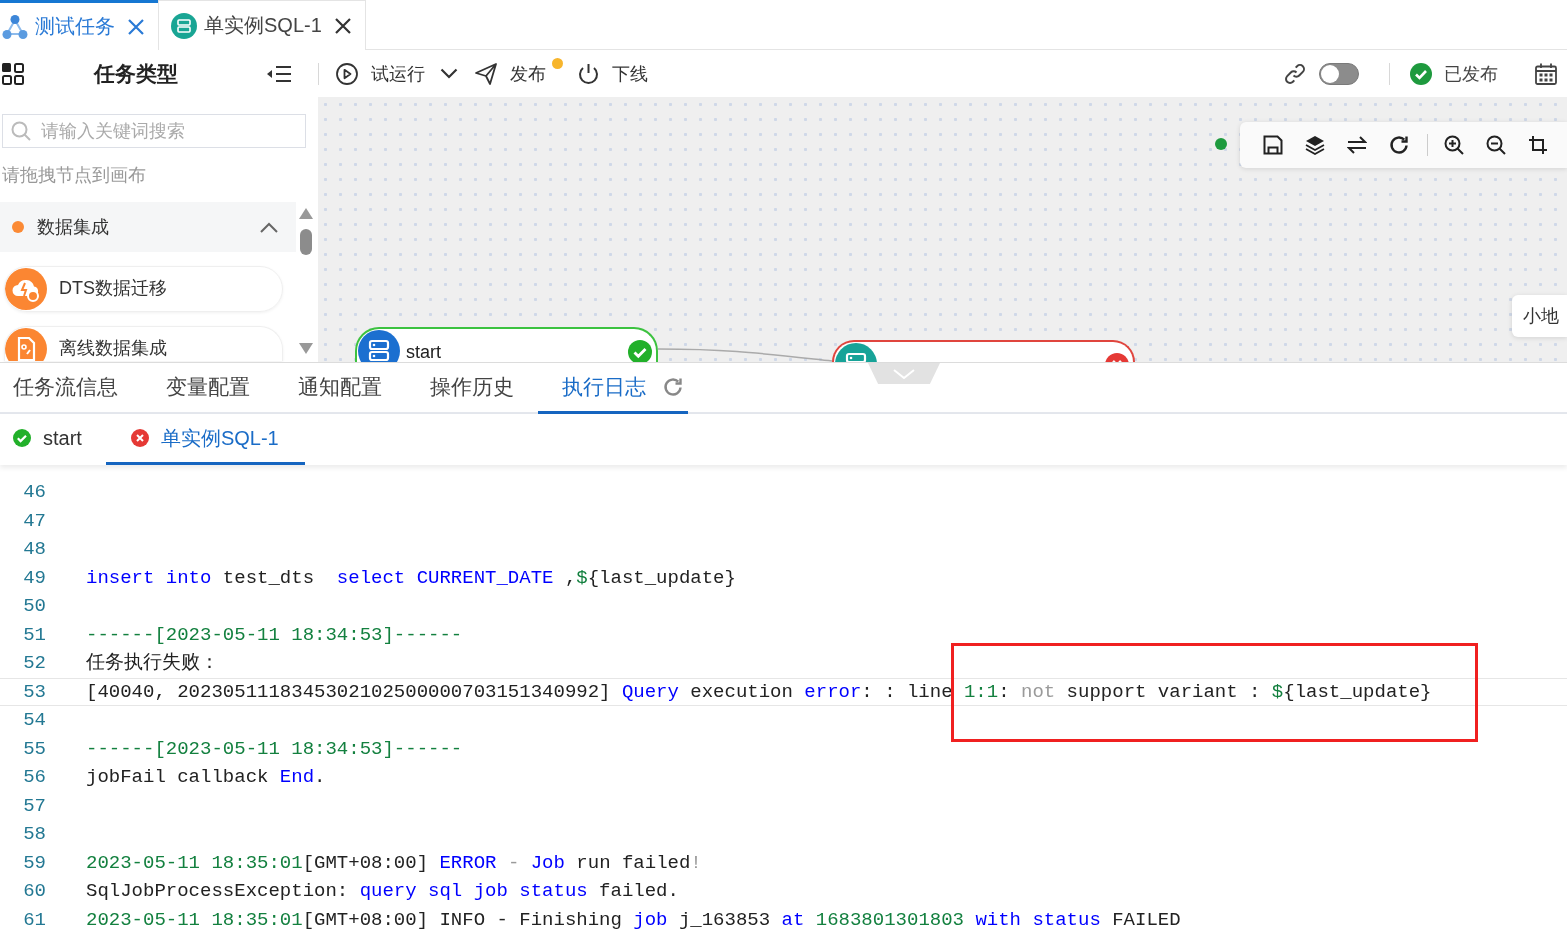 This screenshot has height=951, width=1567. What do you see at coordinates (382, 891) in the screenshot?
I see `code-line: SqlJobProcessException: query sql job status failed.` at bounding box center [382, 891].